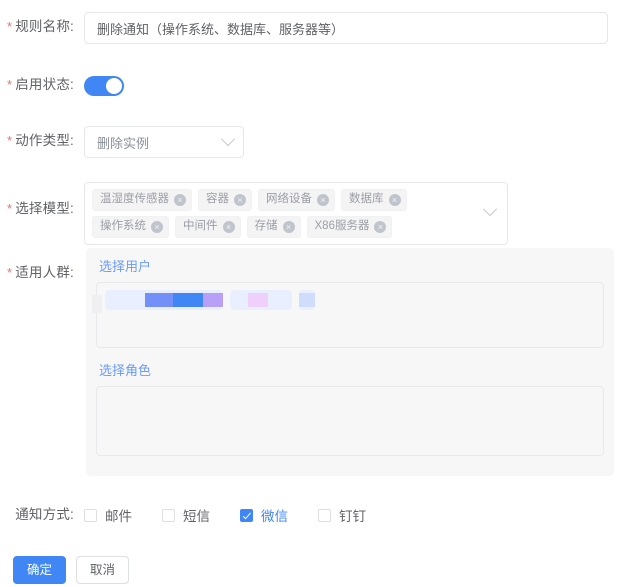  Describe the element at coordinates (289, 199) in the screenshot. I see `model-tag-label: 网络设备` at that location.